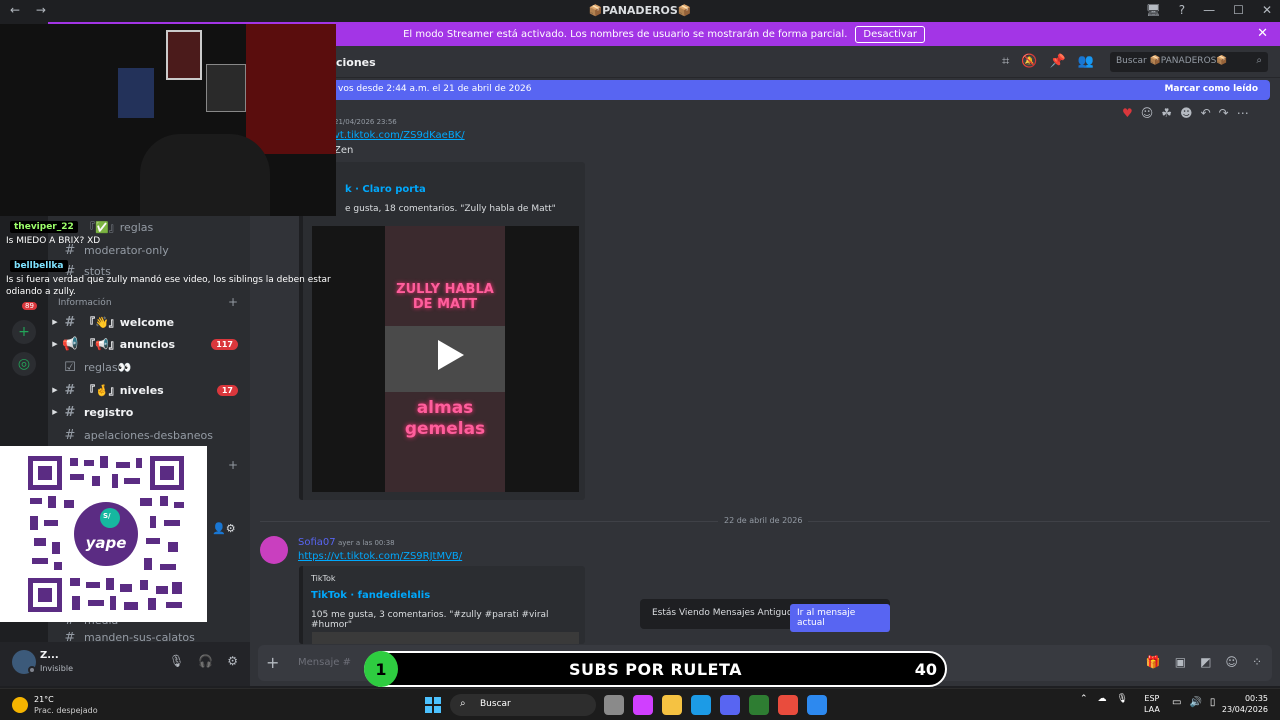  I want to click on add-reaction-icon: ☻, so click(1186, 113).